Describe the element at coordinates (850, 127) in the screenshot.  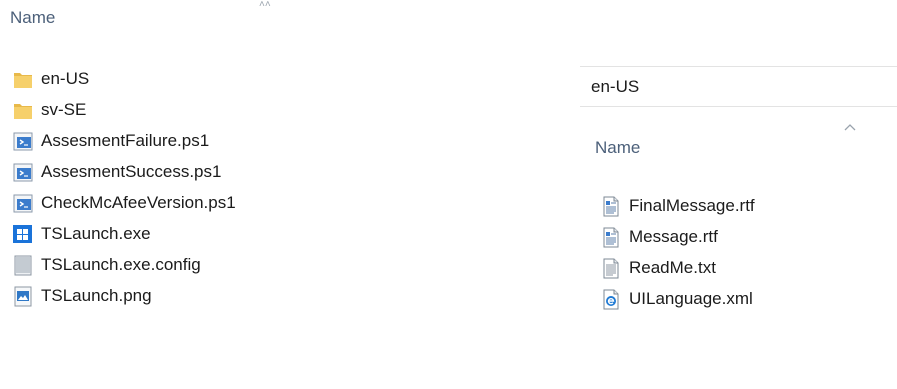
I see `sort-ascending-chevron-icon` at that location.